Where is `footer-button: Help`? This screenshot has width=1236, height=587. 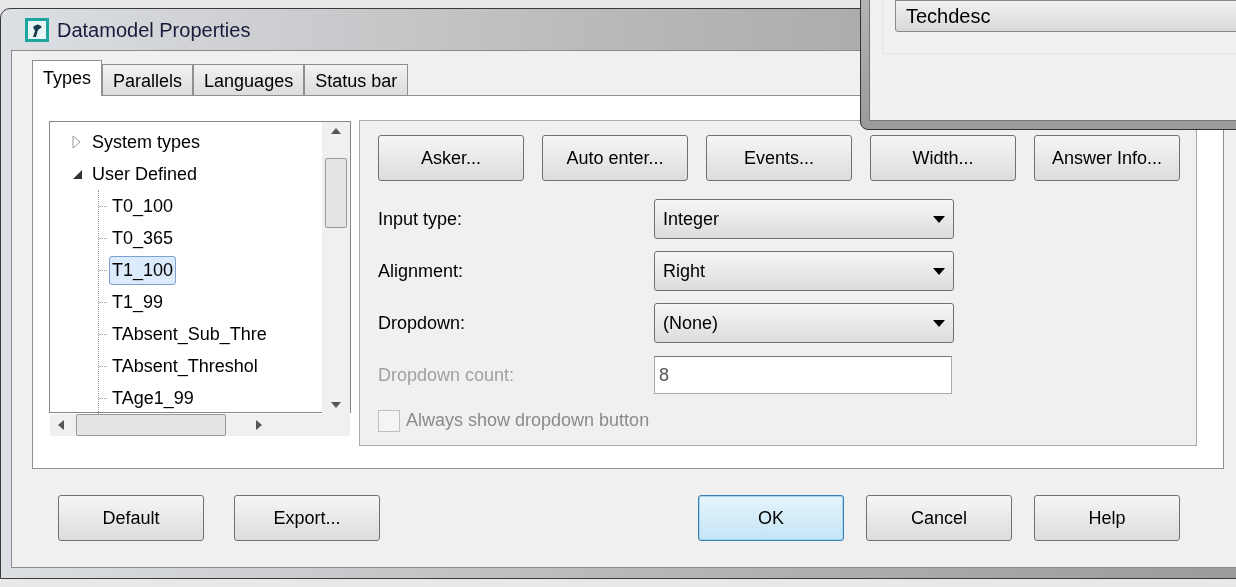
footer-button: Help is located at coordinates (1107, 518).